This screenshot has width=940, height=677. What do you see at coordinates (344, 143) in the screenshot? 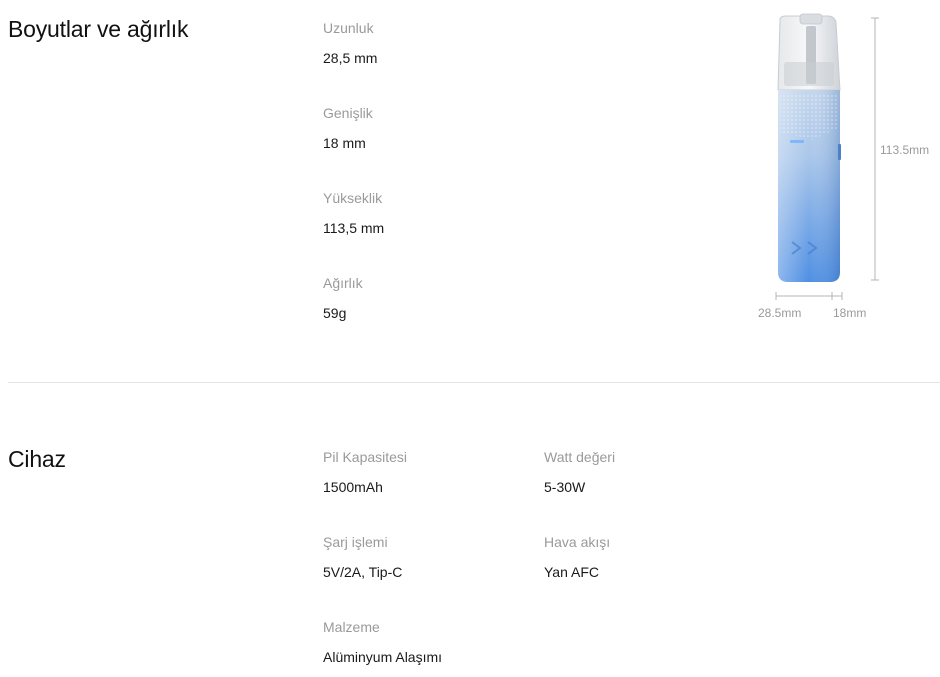
I see `spec-value: 18 mm` at bounding box center [344, 143].